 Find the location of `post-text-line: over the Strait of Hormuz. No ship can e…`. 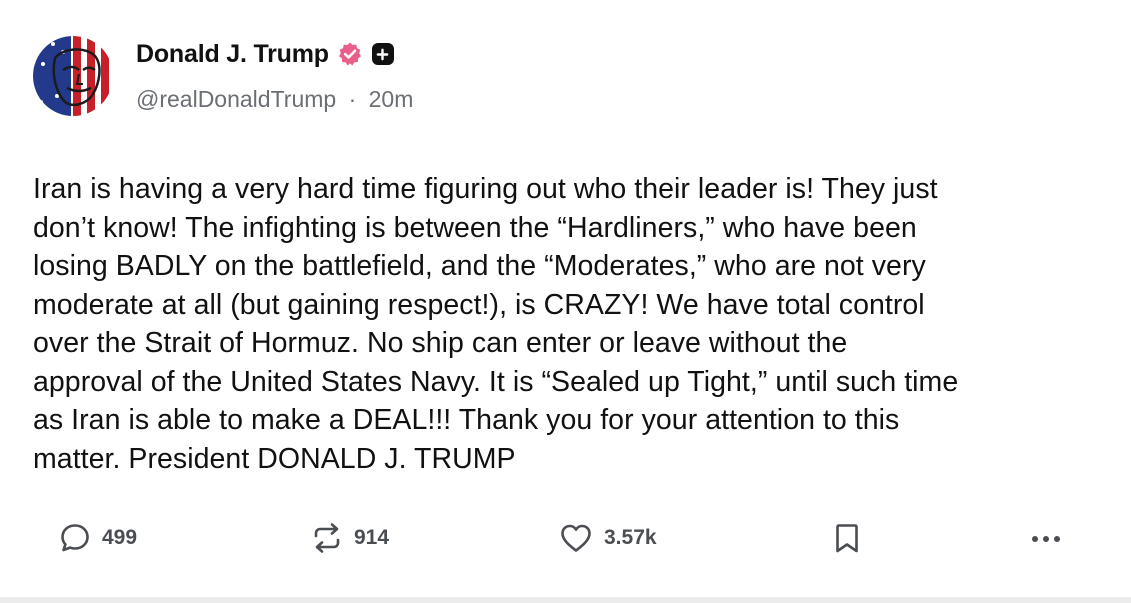

post-text-line: over the Strait of Hormuz. No ship can e… is located at coordinates (440, 343).